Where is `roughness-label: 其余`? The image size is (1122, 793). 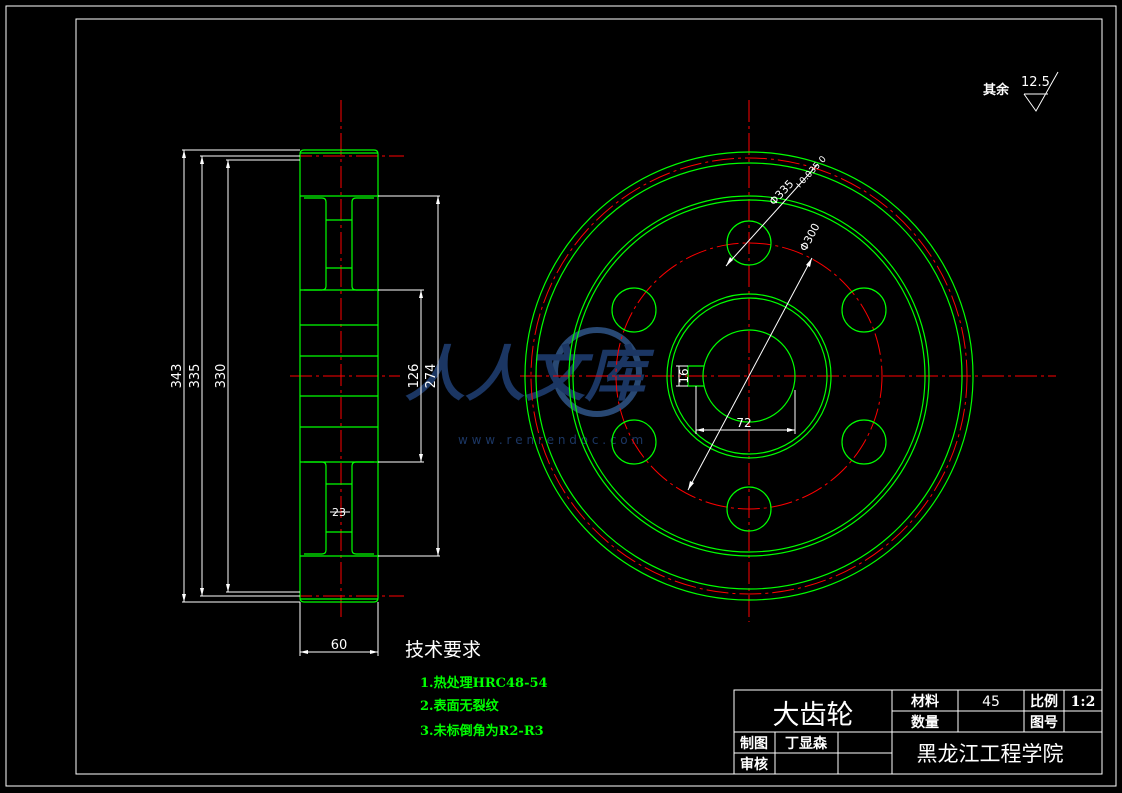
roughness-label: 其余 is located at coordinates (996, 90).